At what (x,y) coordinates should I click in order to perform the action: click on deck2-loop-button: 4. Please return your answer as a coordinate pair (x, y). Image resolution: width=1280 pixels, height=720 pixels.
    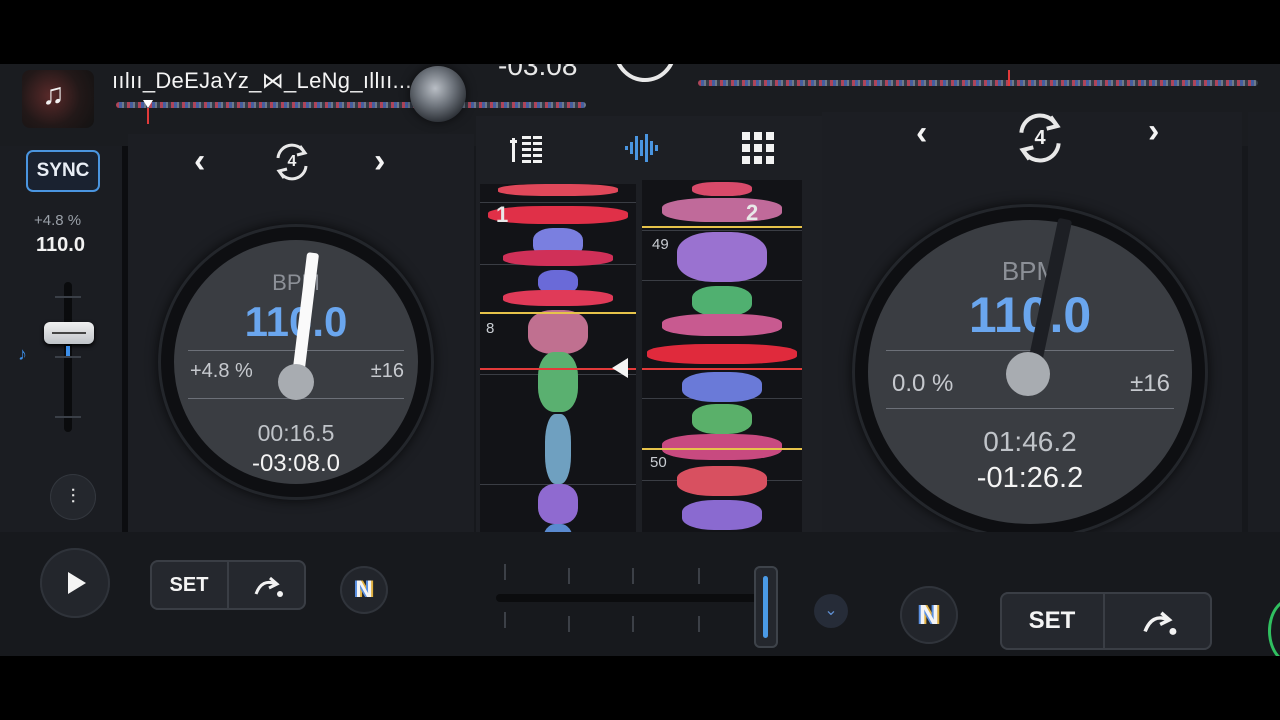
    Looking at the image, I should click on (1040, 138).